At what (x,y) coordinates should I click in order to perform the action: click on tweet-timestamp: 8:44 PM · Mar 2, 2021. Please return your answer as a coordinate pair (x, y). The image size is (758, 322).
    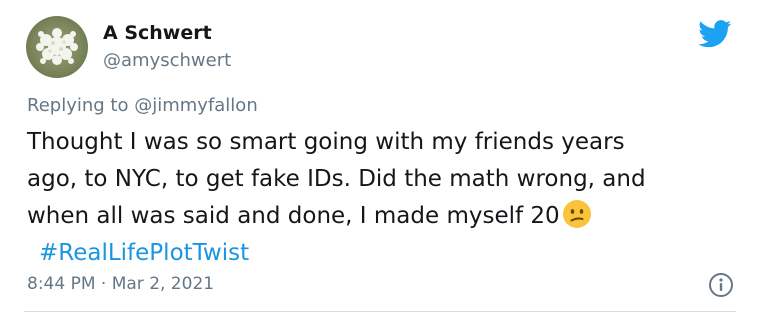
    Looking at the image, I should click on (120, 284).